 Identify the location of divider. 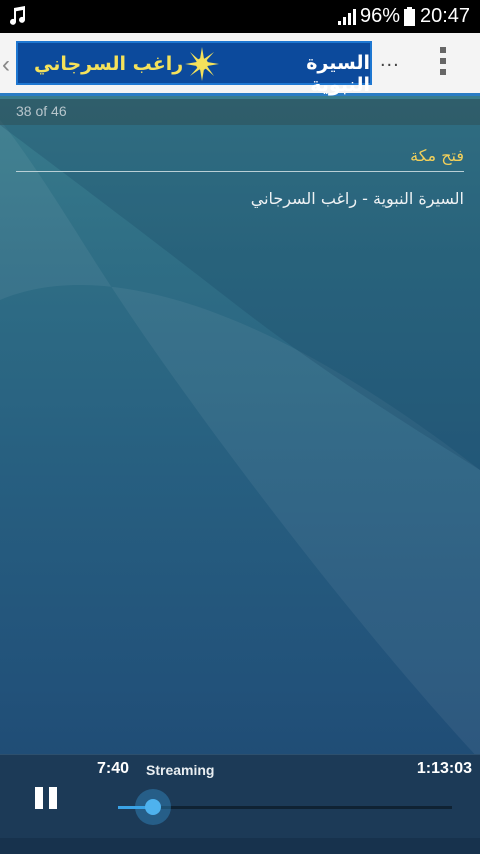
(240, 171).